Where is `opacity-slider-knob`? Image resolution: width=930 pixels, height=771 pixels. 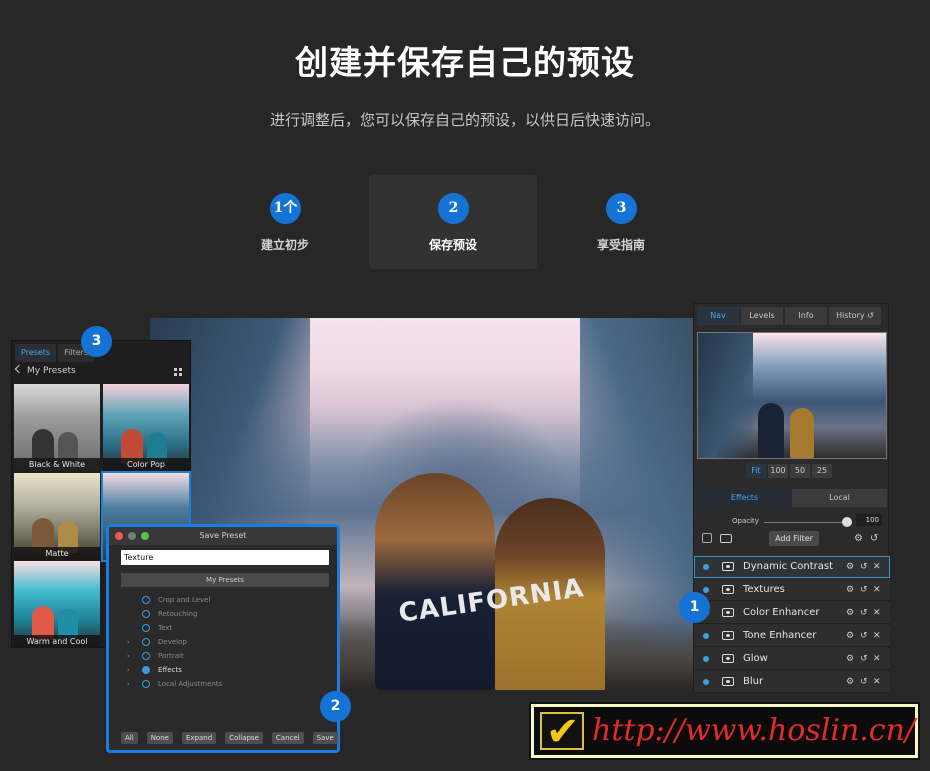
opacity-slider-knob is located at coordinates (847, 522).